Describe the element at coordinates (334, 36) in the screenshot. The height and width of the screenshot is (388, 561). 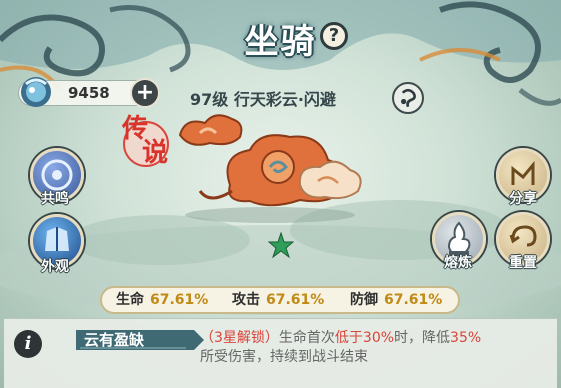
I see `help-button: ?` at that location.